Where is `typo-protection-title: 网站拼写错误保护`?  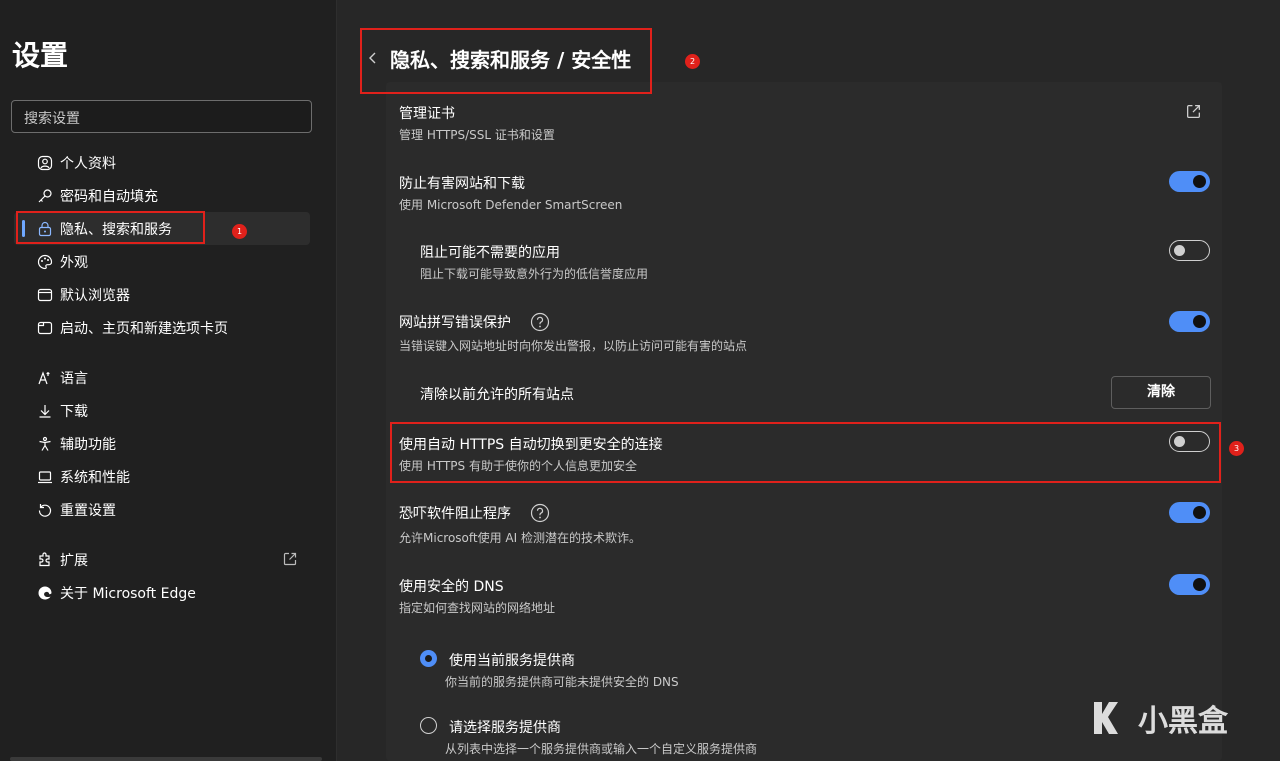
typo-protection-title: 网站拼写错误保护 is located at coordinates (455, 323).